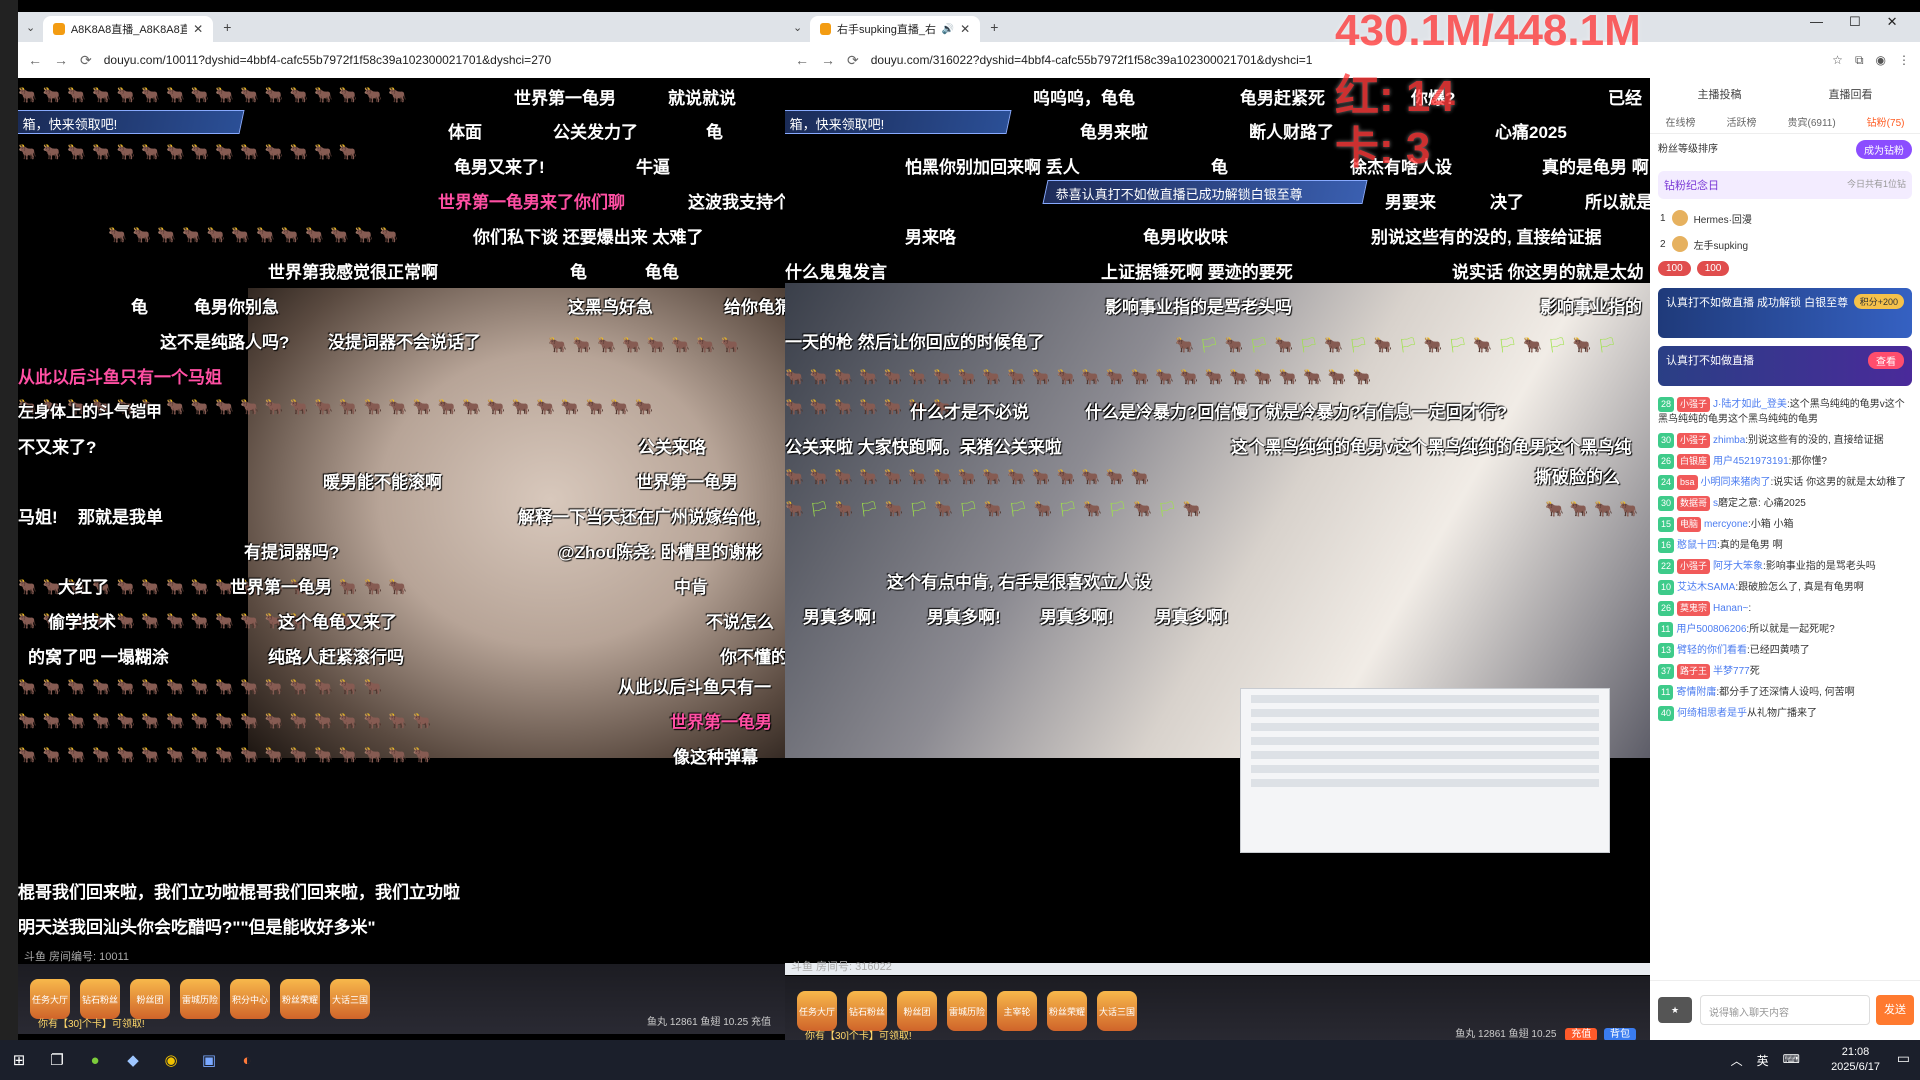 The width and height of the screenshot is (1920, 1080). Describe the element at coordinates (1785, 608) in the screenshot. I see `chat-message: 26 莫鬼宗 Hanan~:` at that location.